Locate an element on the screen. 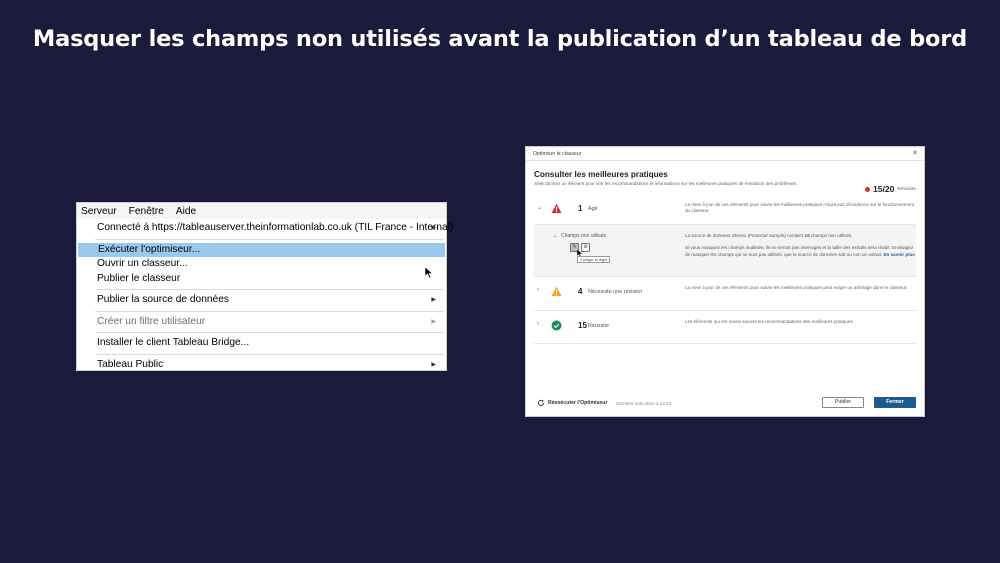  mouse-cursor-icon is located at coordinates (429, 273).